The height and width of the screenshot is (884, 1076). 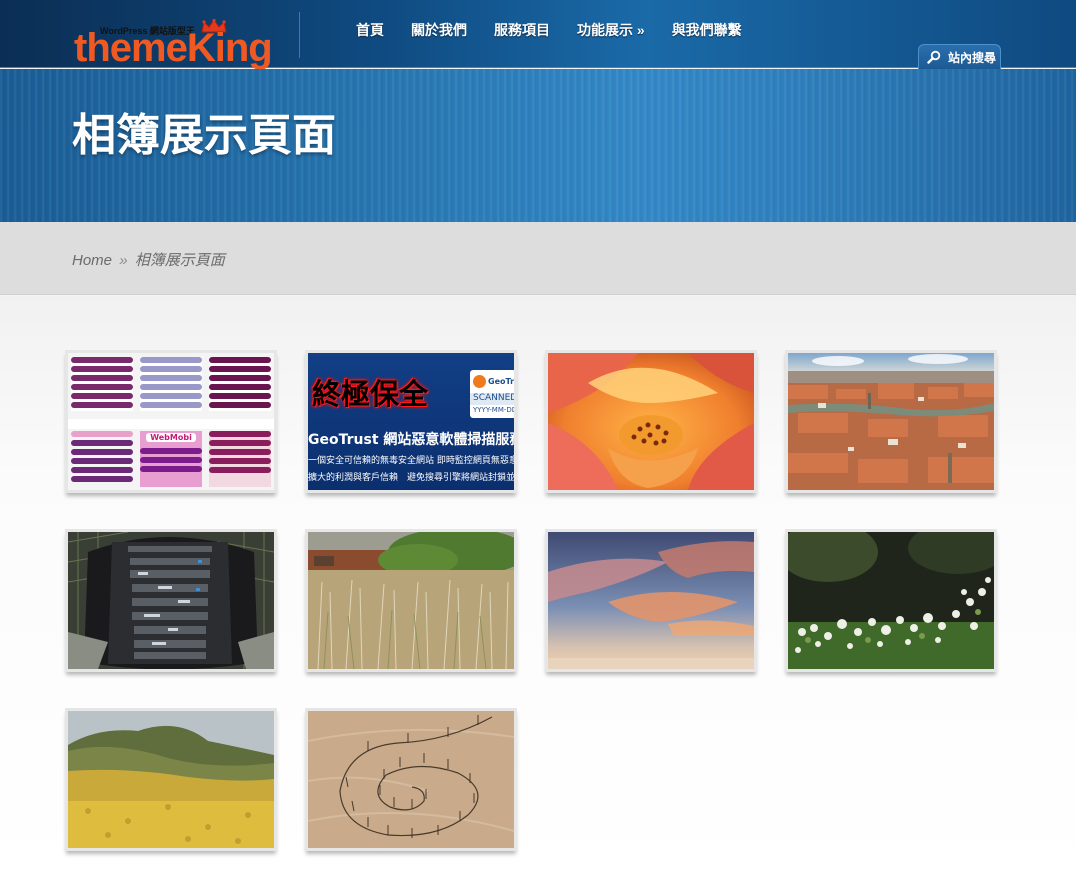 I want to click on nav-home: 首頁, so click(x=370, y=30).